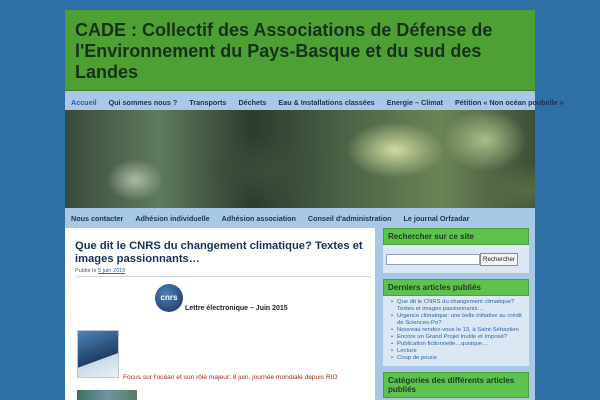 The image size is (600, 400). I want to click on nav-item-energie-climat: Energie – Climat, so click(415, 102).